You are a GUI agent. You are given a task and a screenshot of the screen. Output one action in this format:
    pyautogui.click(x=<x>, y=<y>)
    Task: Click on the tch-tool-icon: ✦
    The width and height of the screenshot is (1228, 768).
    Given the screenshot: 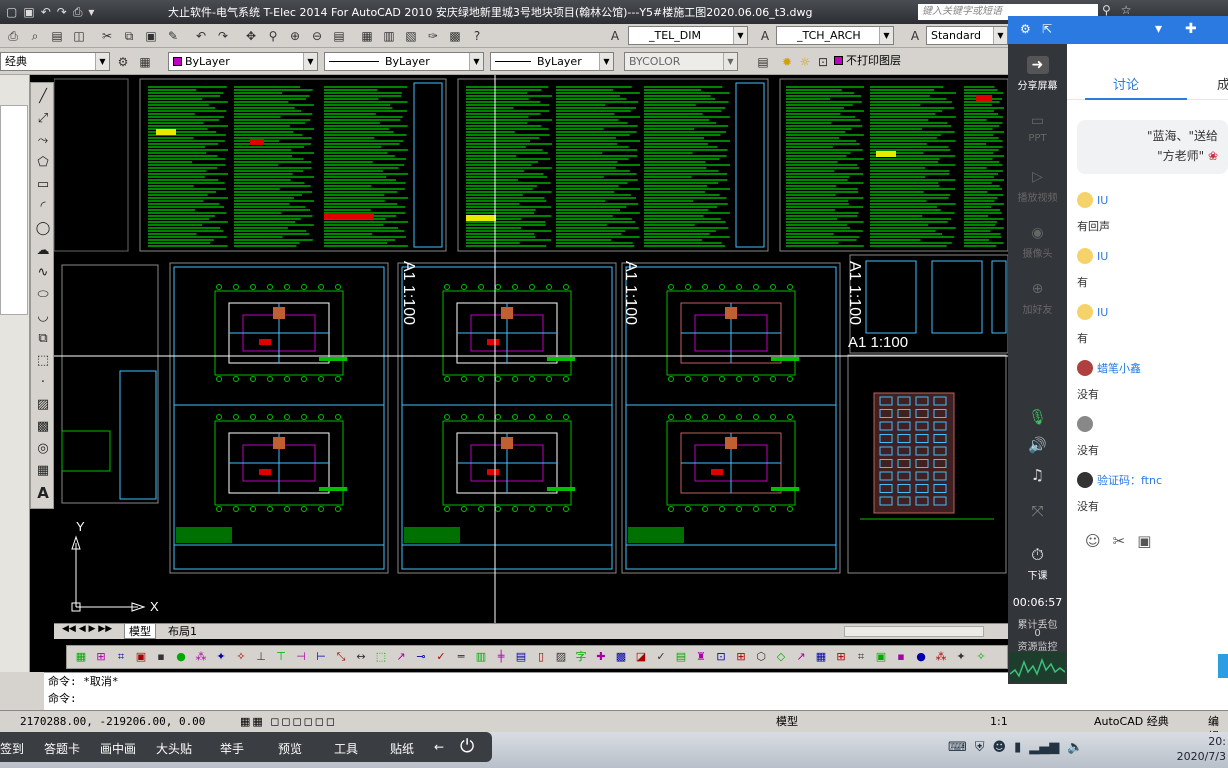 What is the action you would take?
    pyautogui.click(x=961, y=657)
    